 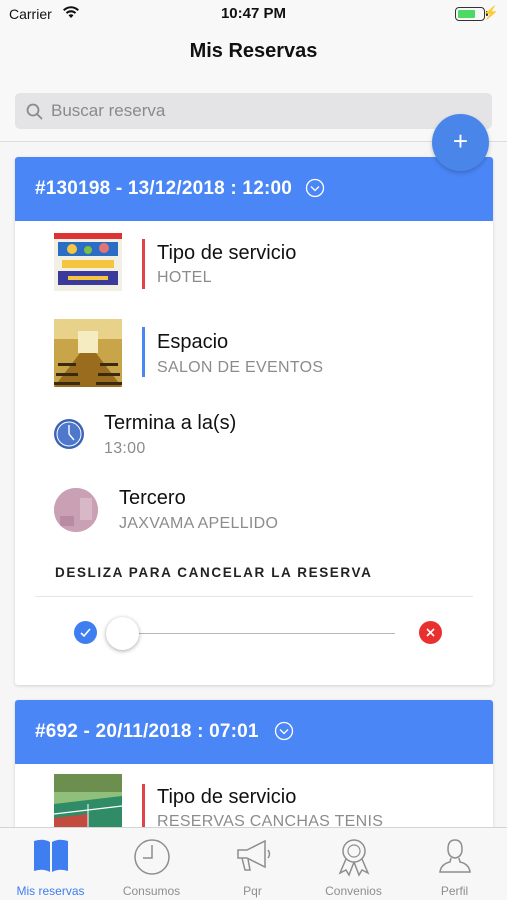 I want to click on end-time-label: Termina a la(s), so click(x=170, y=423).